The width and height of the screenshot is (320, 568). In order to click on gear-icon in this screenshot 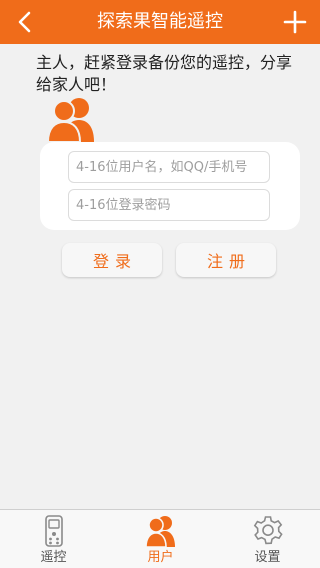, I will do `click(268, 530)`.